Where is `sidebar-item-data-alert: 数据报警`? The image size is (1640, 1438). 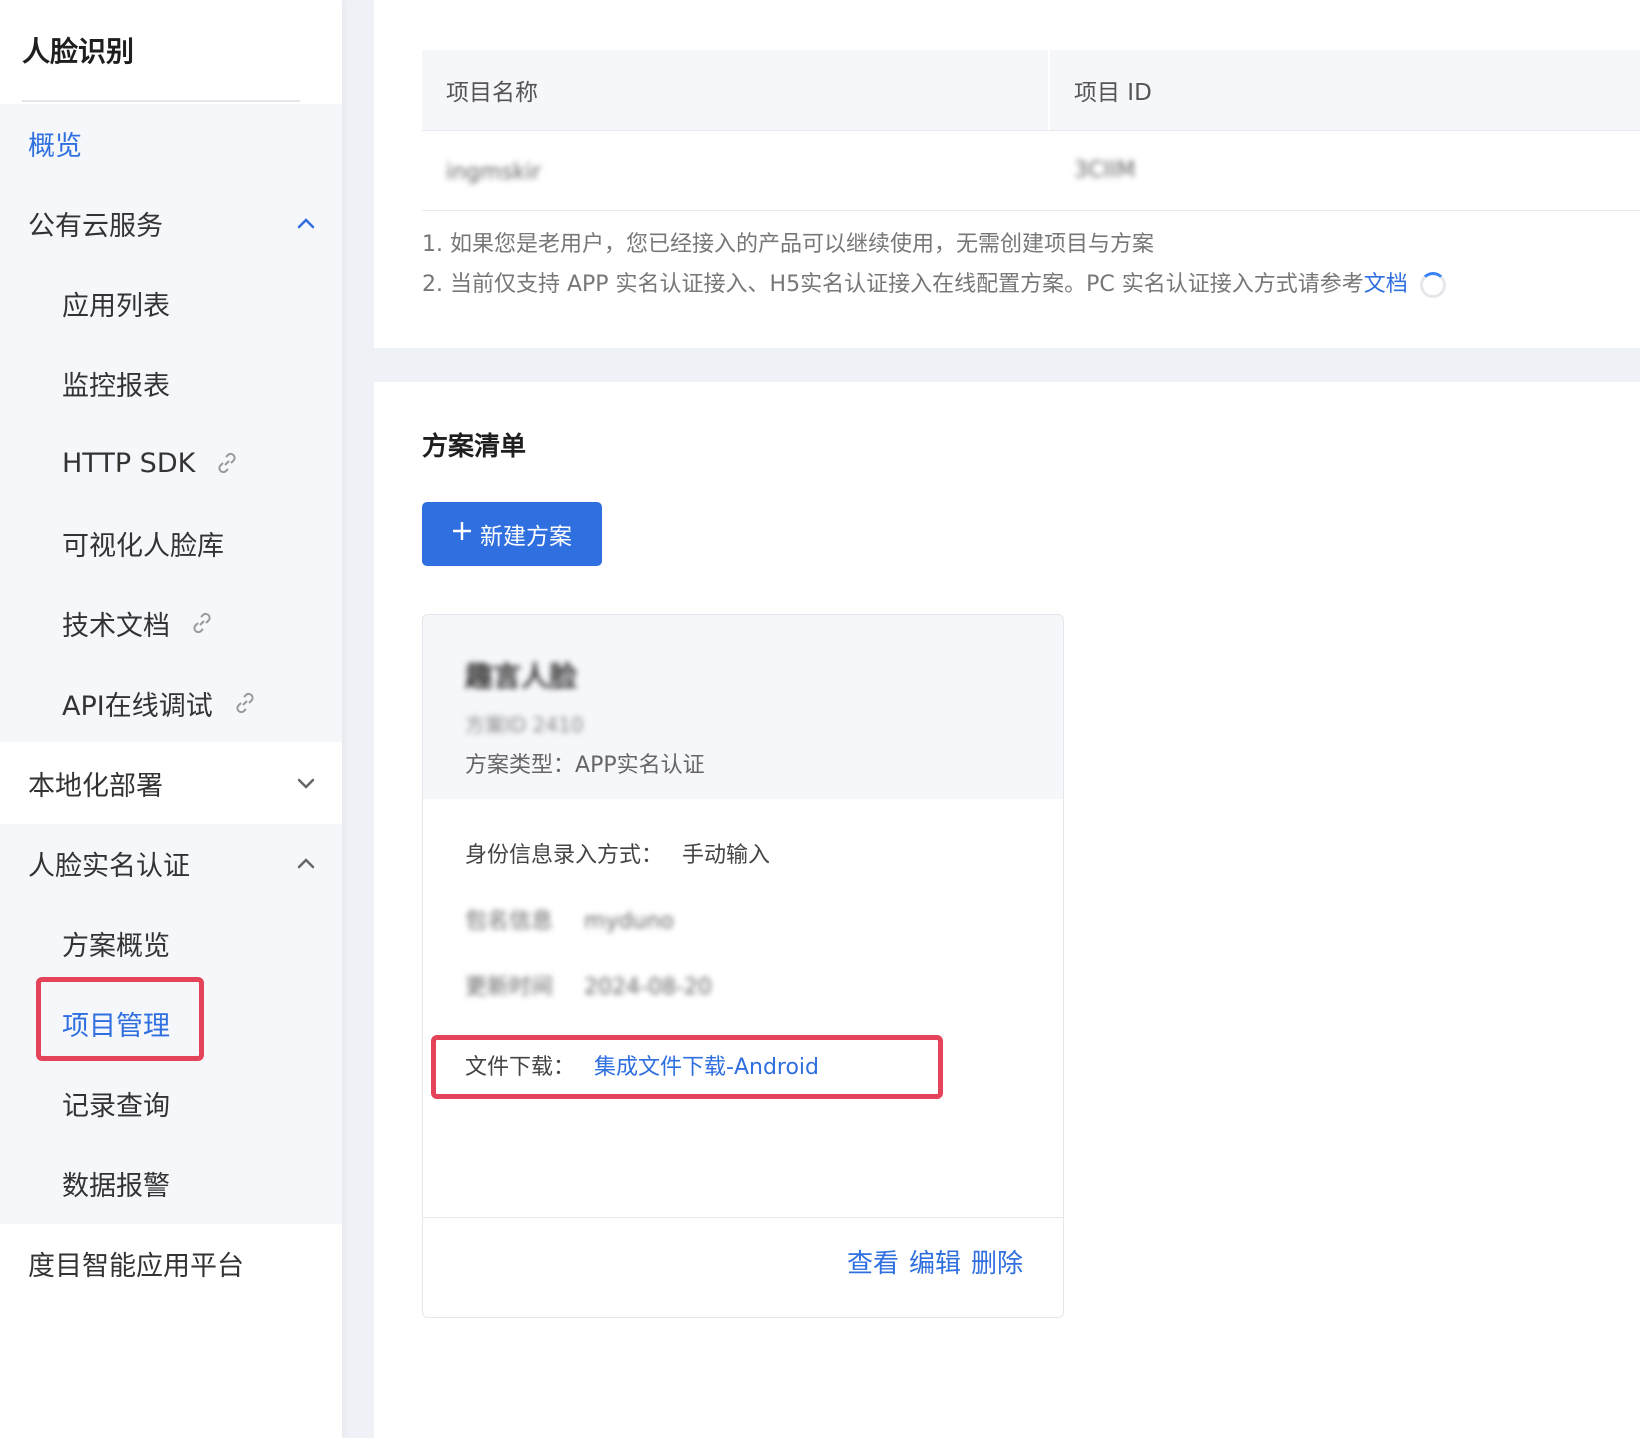
sidebar-item-data-alert: 数据报警 is located at coordinates (171, 1183).